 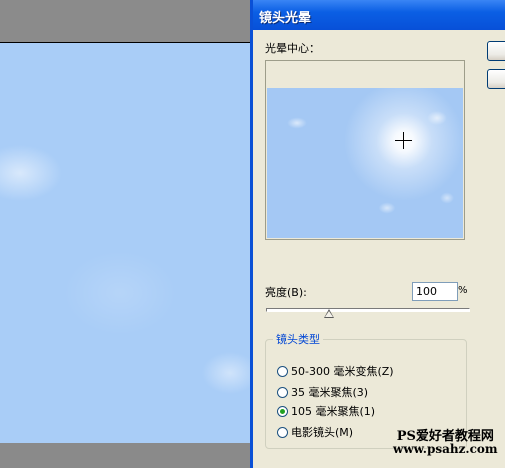 I want to click on watermark: PS爱好者教程网 www.psahz.com, so click(x=445, y=443).